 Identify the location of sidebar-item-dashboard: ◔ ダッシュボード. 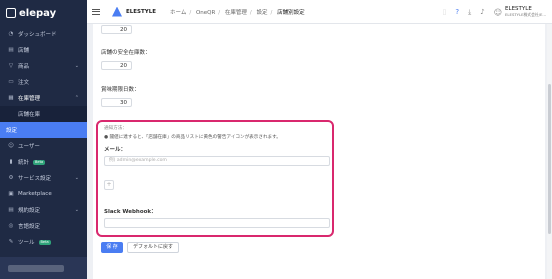
(43, 34).